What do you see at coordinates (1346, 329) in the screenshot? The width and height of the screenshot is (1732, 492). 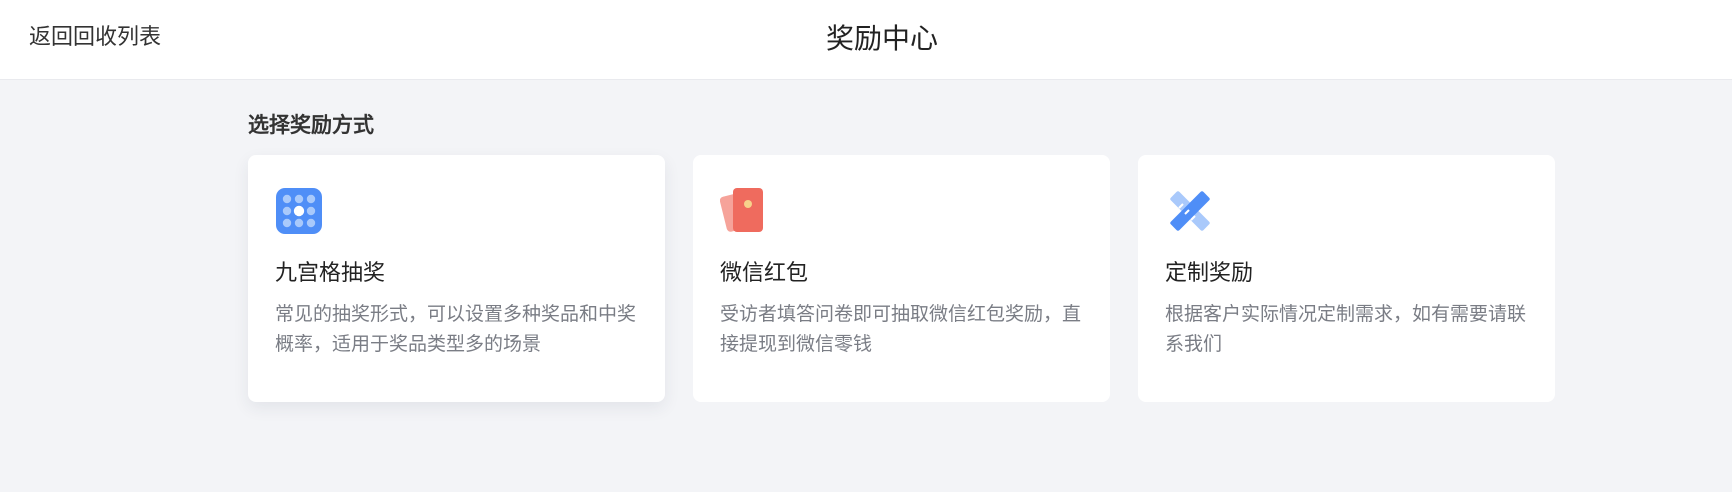 I see `card-description: 根据客户实际情况定制需求，如有需要请联系我们` at bounding box center [1346, 329].